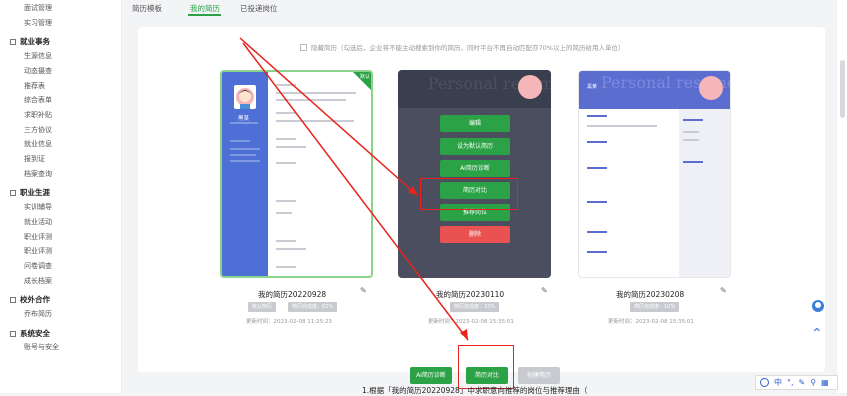 This screenshot has height=396, width=847. Describe the element at coordinates (842, 196) in the screenshot. I see `right-scroll-rail` at that location.